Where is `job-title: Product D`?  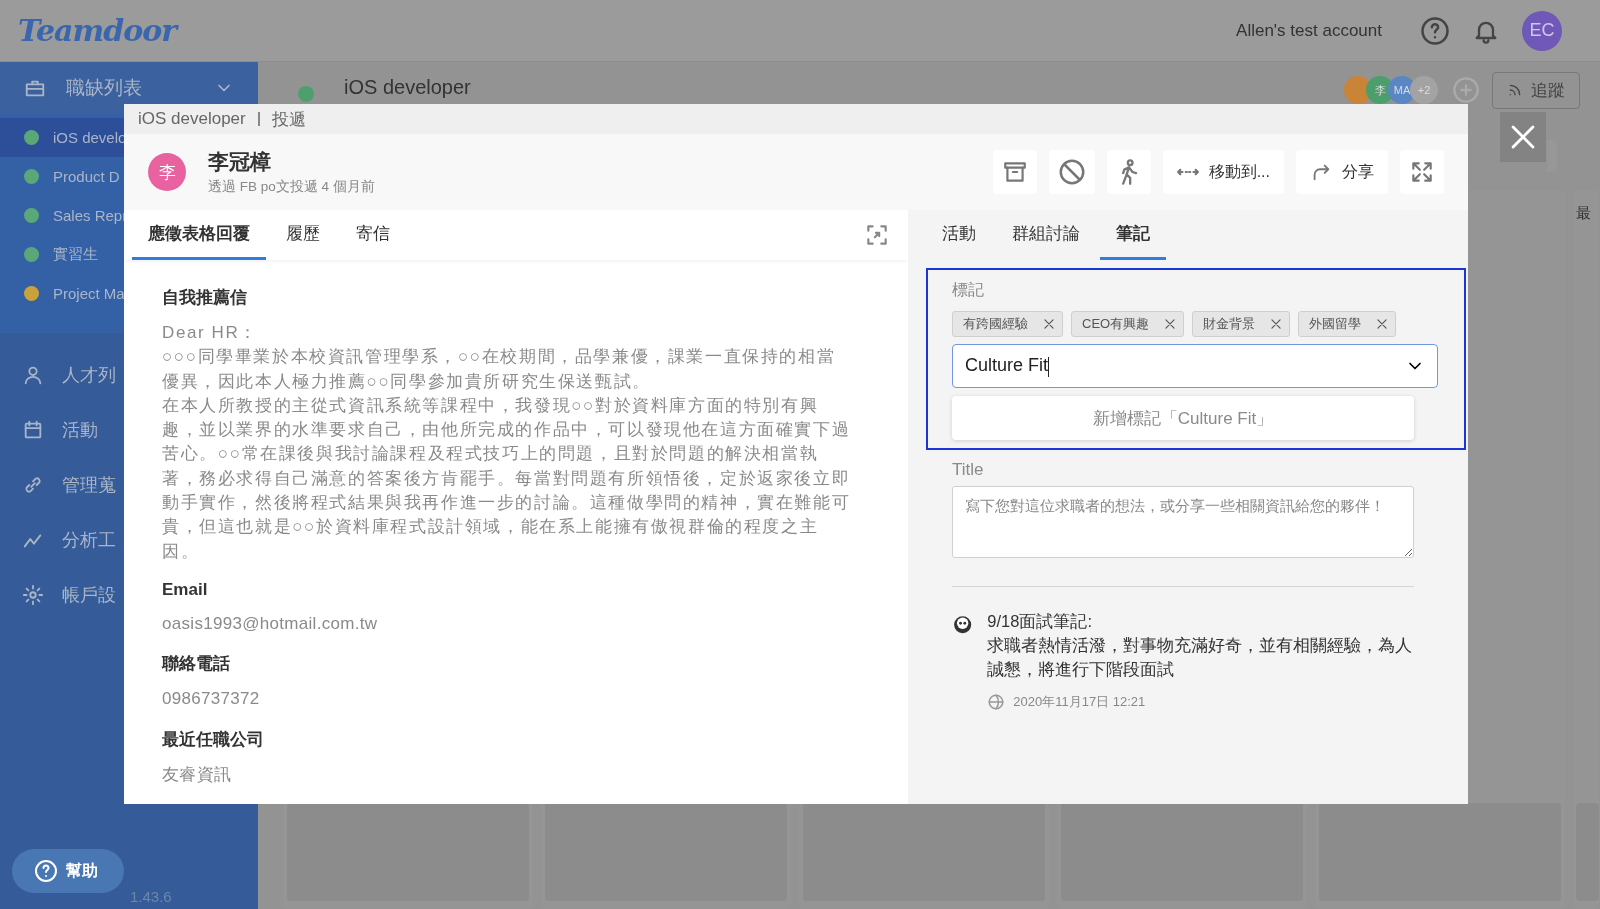
job-title: Product D is located at coordinates (86, 176).